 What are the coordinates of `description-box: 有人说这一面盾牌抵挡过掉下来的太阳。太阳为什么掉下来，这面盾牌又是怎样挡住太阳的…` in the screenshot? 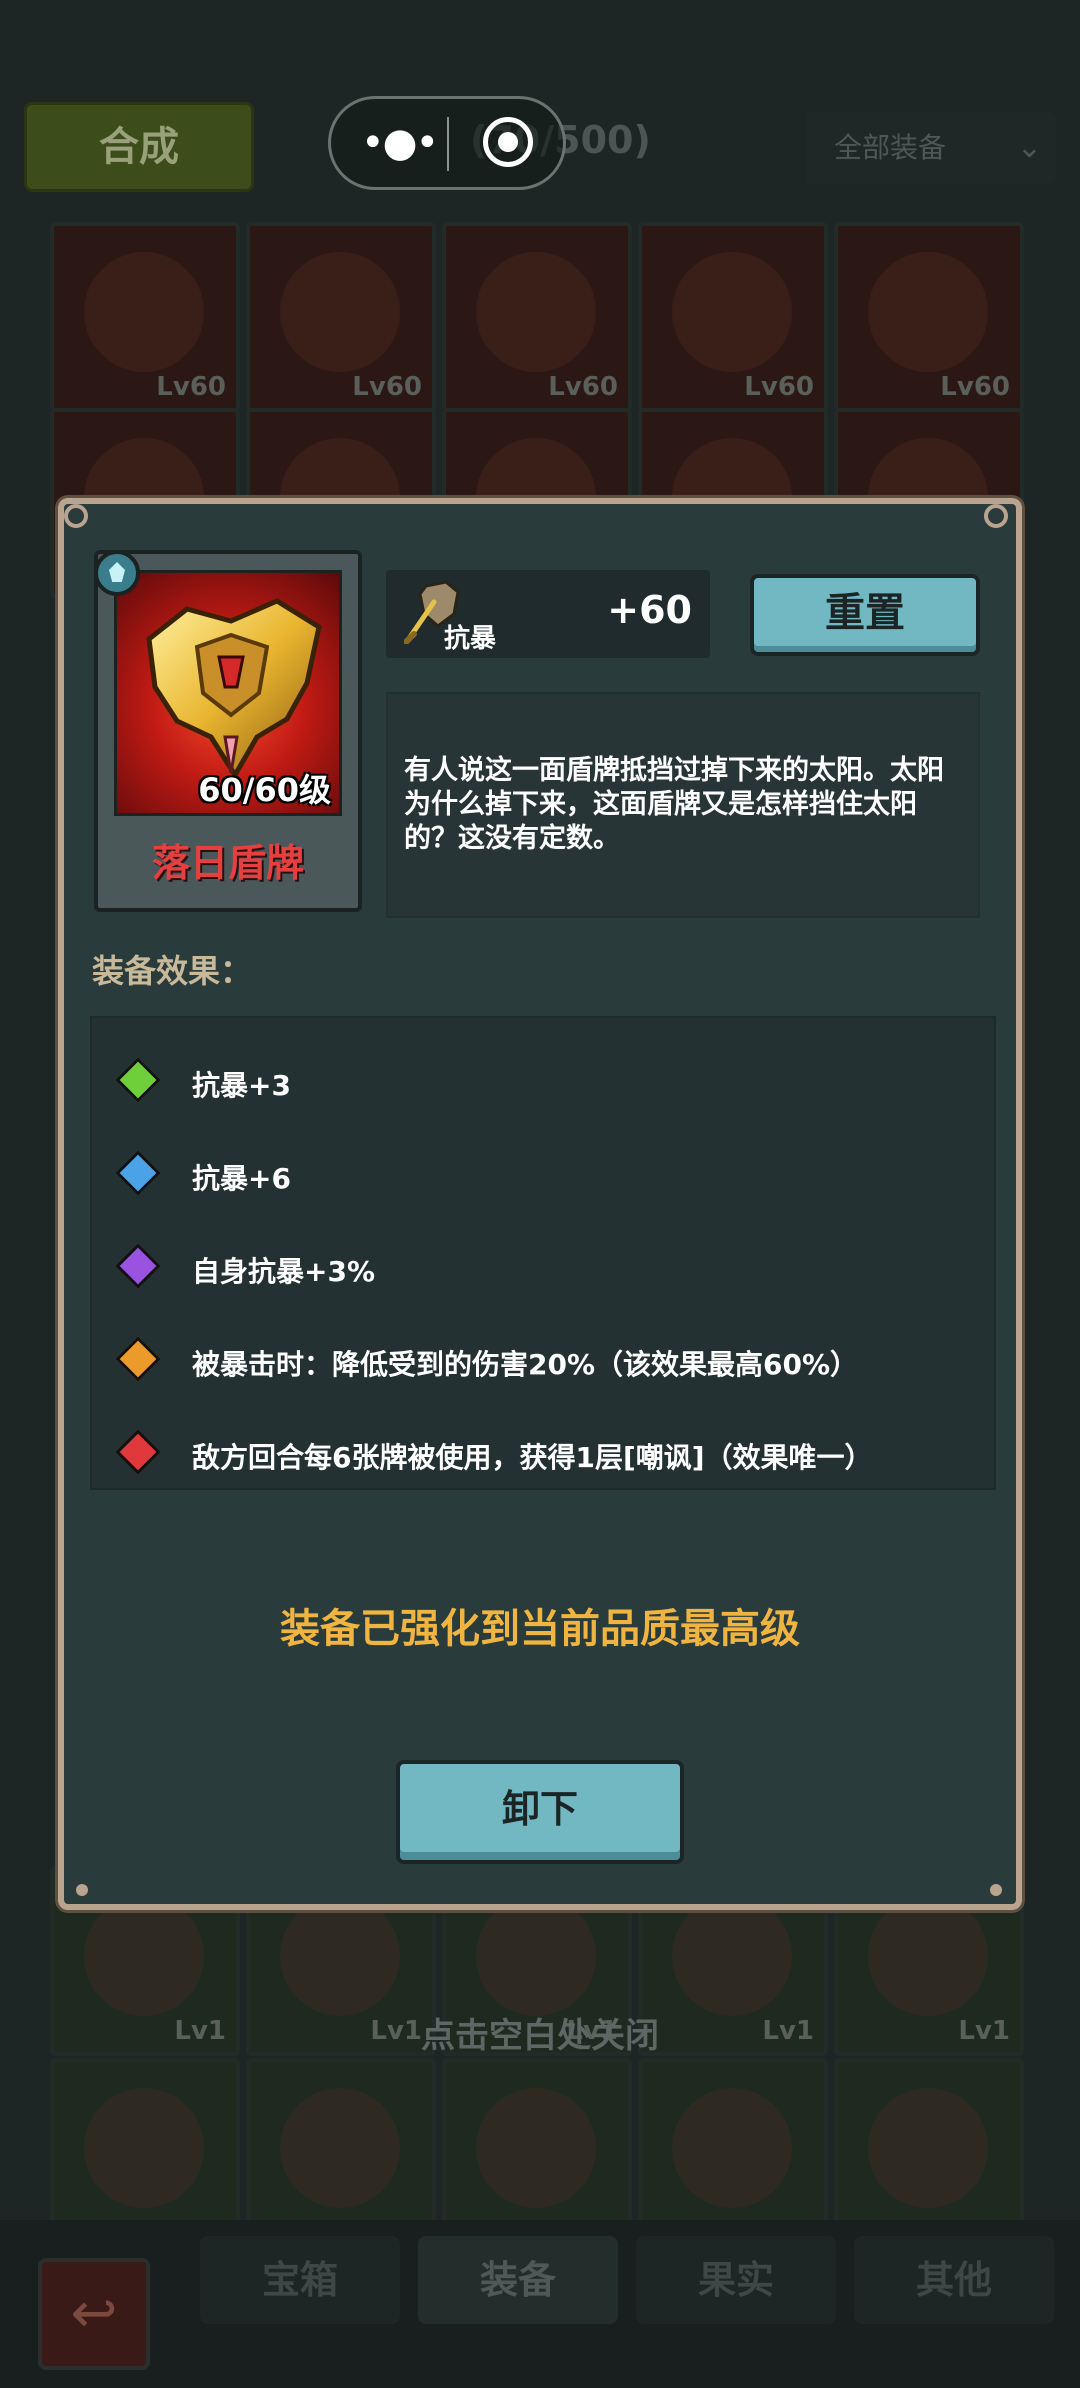 It's located at (683, 805).